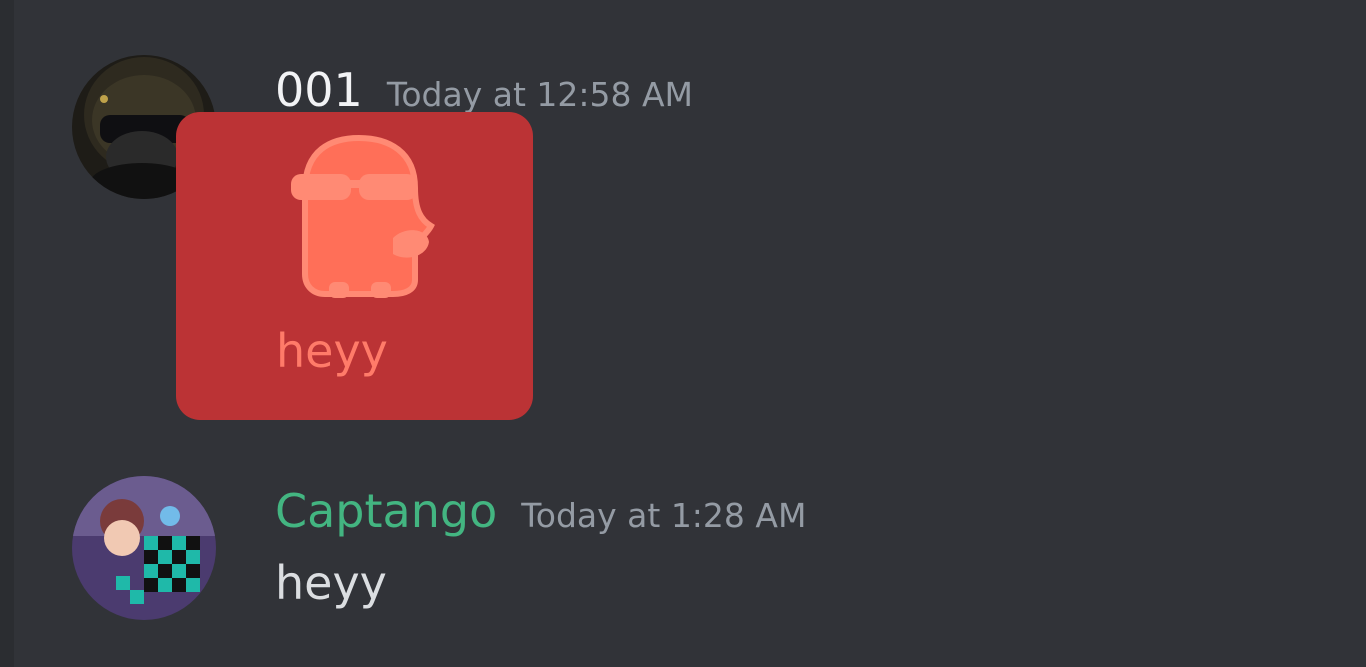  Describe the element at coordinates (540, 94) in the screenshot. I see `timestamp: Today at 12:58 AM` at that location.